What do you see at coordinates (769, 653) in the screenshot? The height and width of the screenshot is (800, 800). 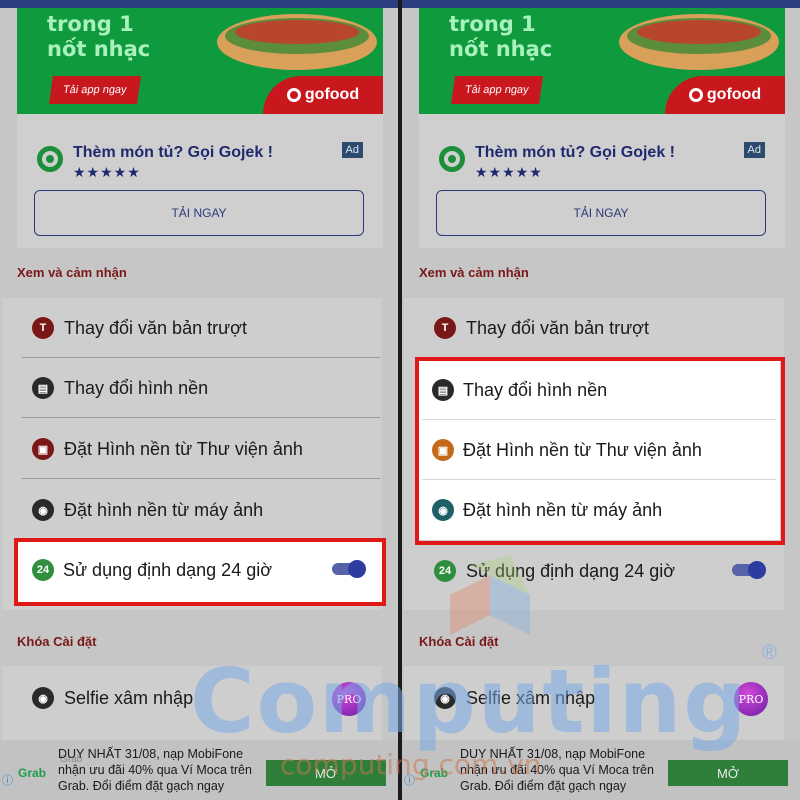 I see `registered-mark: ®` at bounding box center [769, 653].